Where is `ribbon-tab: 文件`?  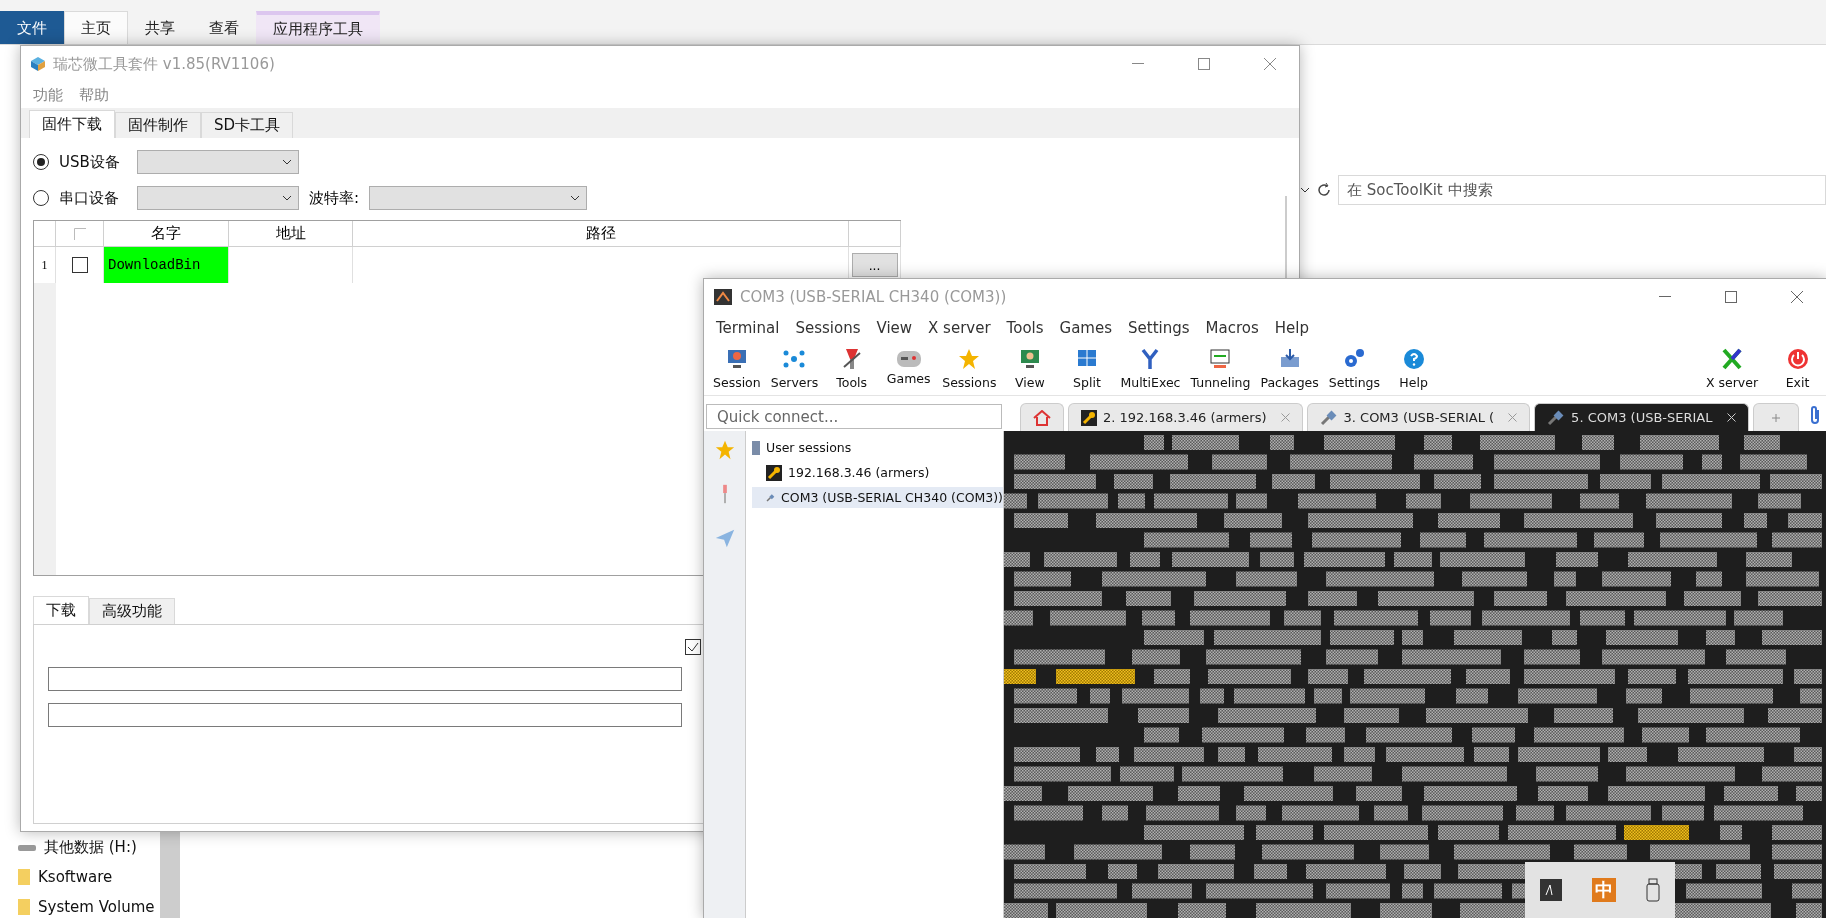
ribbon-tab: 文件 is located at coordinates (32, 27).